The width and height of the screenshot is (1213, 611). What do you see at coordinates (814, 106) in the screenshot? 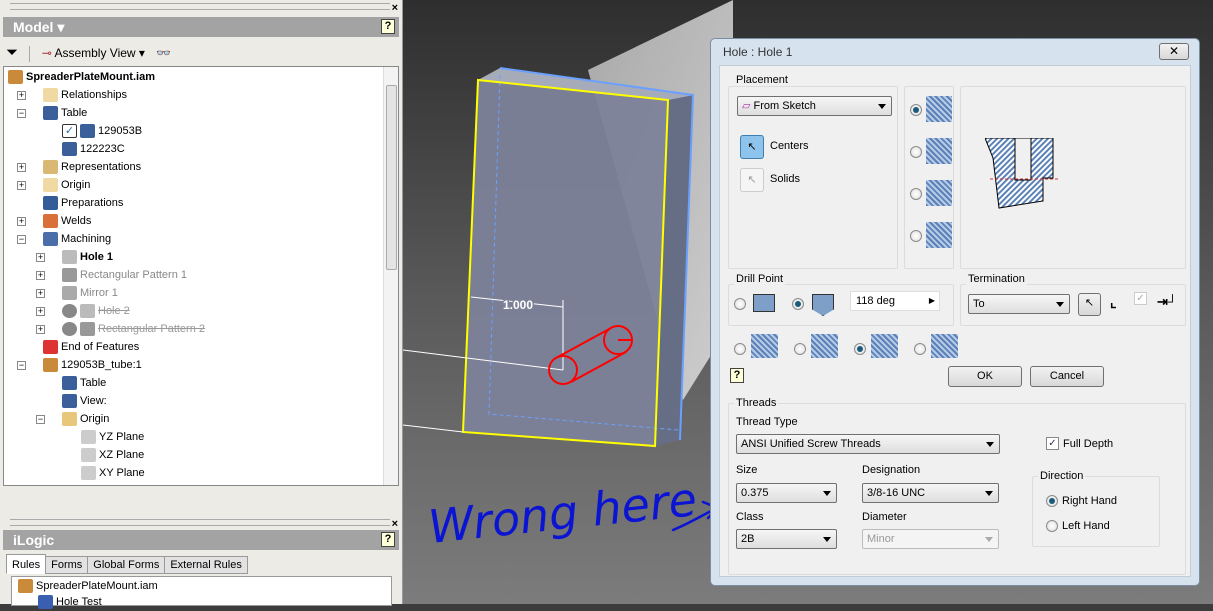
I see `placement-dropdown: ▱ From Sketch` at bounding box center [814, 106].